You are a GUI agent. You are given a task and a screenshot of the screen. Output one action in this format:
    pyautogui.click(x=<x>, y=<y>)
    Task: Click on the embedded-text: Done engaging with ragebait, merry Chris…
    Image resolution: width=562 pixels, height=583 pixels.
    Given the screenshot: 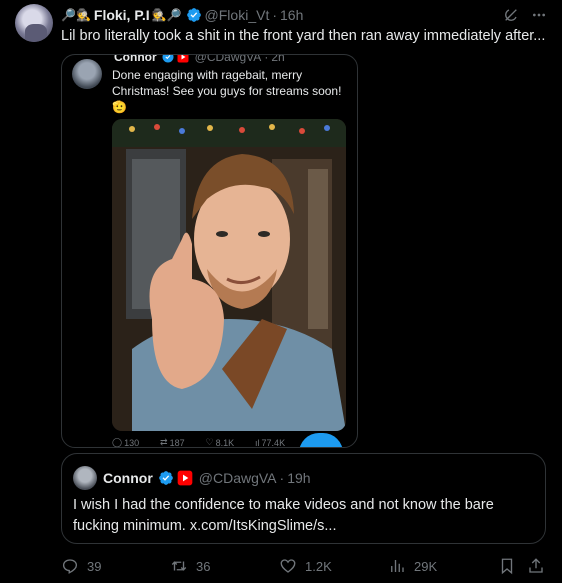 What is the action you would take?
    pyautogui.click(x=227, y=91)
    